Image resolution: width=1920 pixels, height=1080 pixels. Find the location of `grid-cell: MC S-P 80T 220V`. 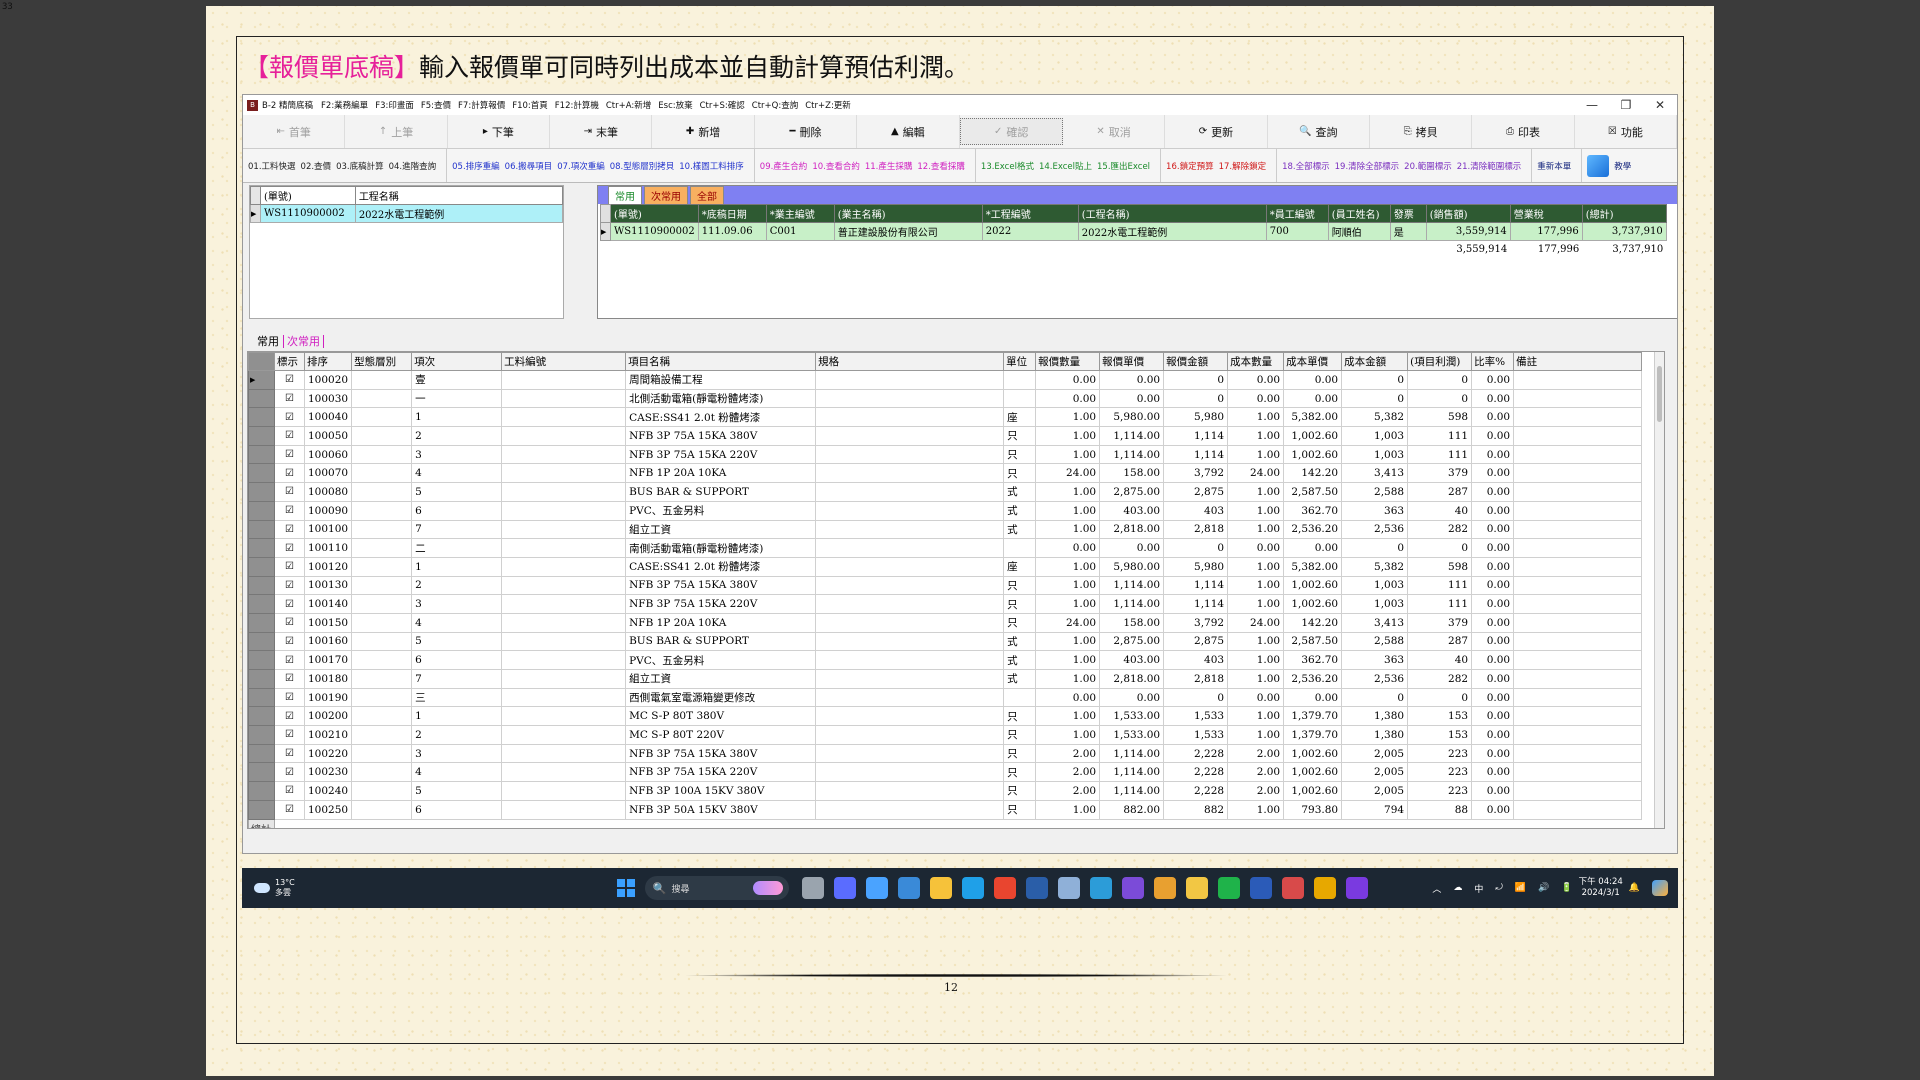

grid-cell: MC S-P 80T 220V is located at coordinates (721, 735).